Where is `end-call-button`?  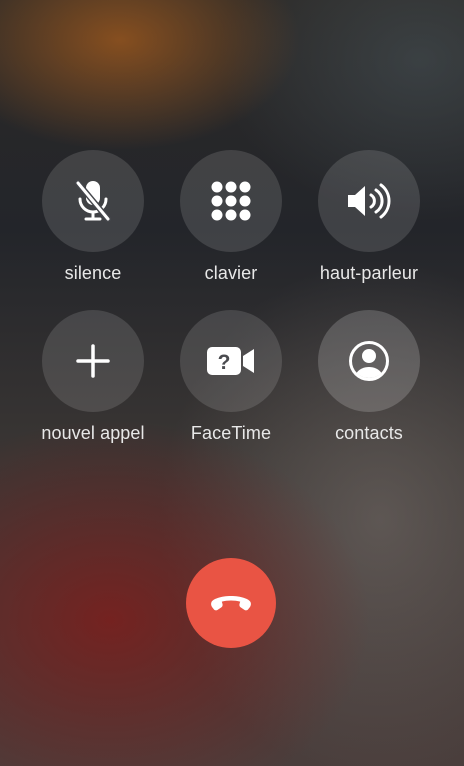
end-call-button is located at coordinates (231, 603).